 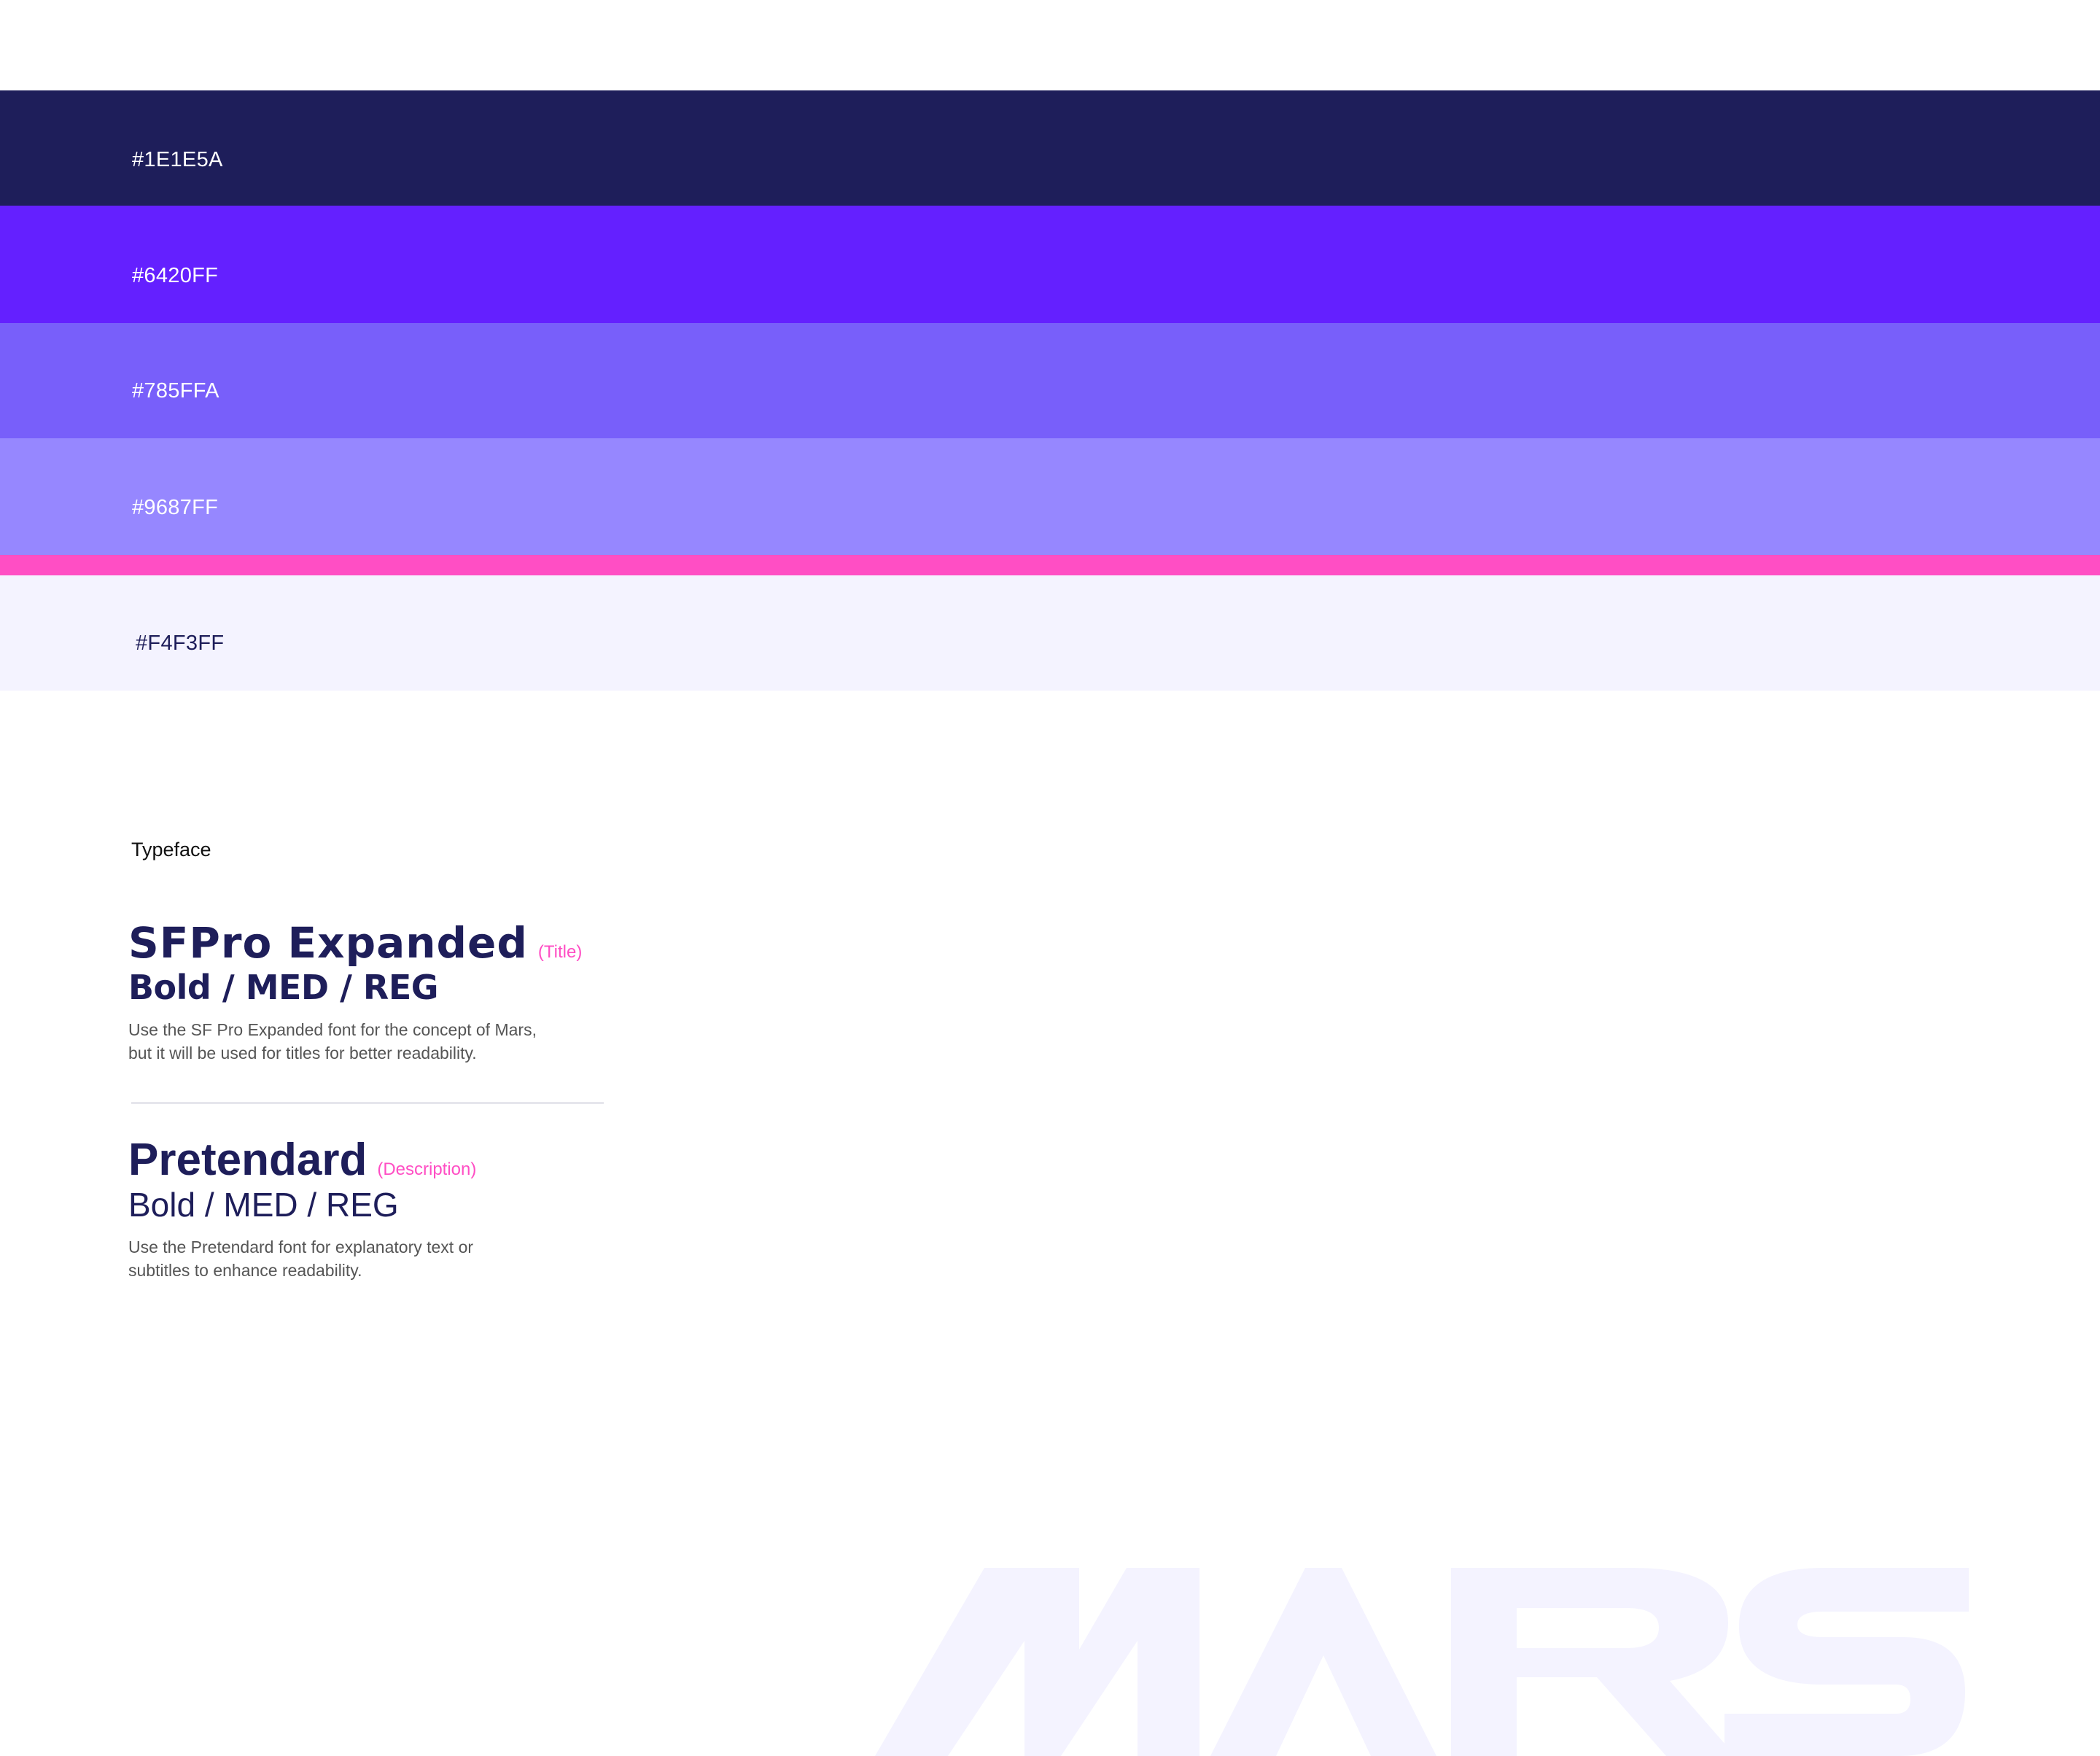 I want to click on swatch-label: #1E1E5A, so click(x=177, y=159).